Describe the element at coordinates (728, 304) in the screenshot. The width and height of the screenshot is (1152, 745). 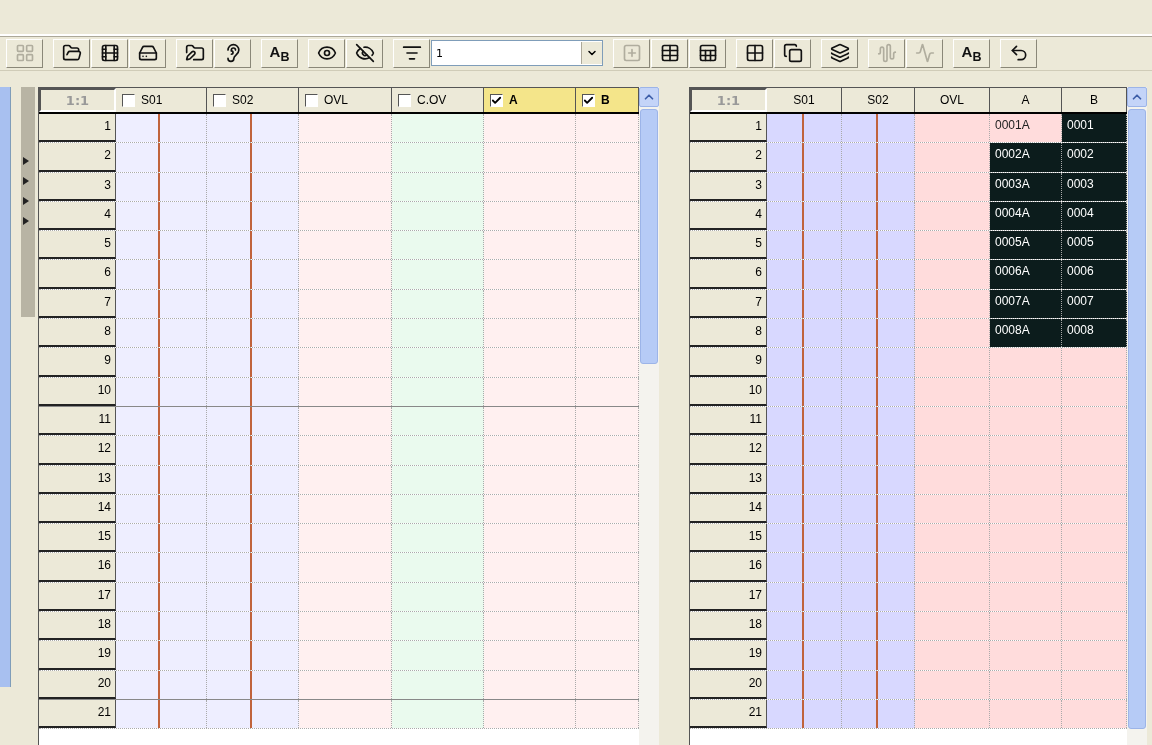
I see `row-number: 7` at that location.